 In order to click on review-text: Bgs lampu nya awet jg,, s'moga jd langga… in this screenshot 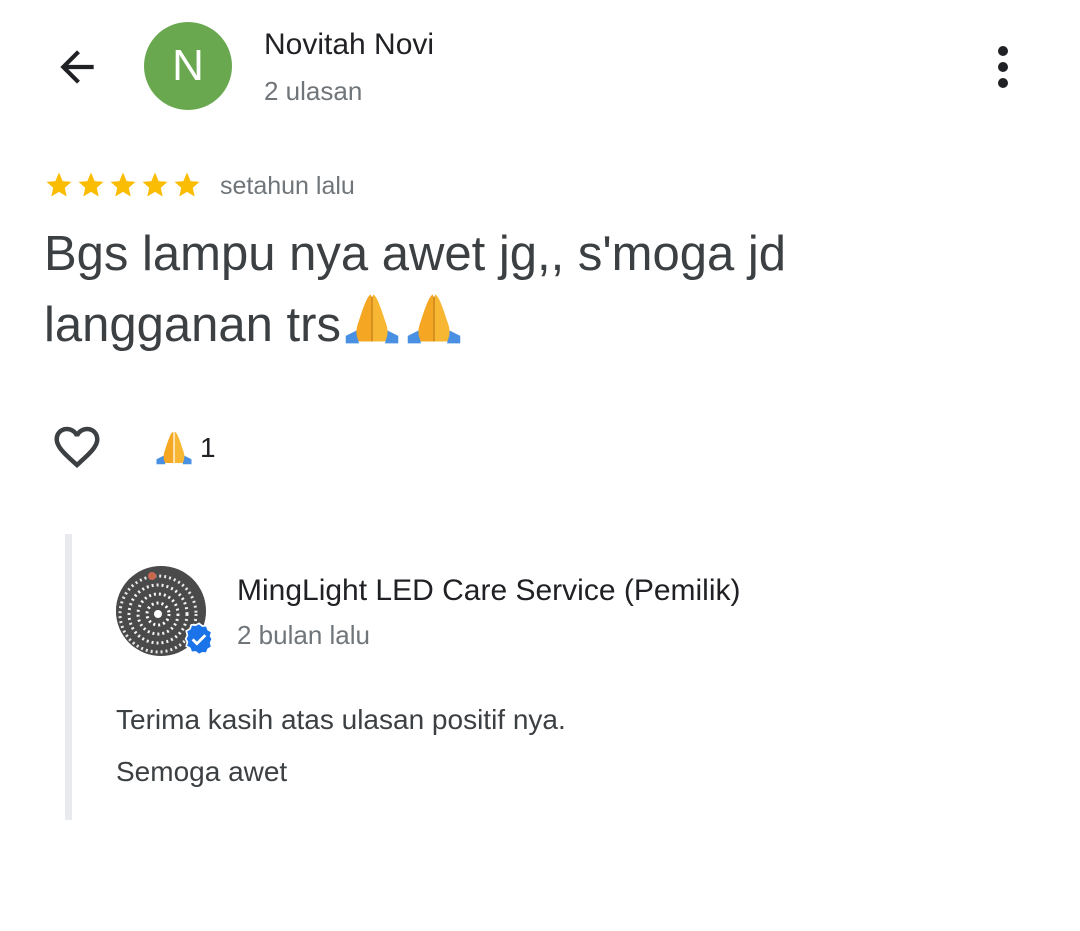, I will do `click(509, 290)`.